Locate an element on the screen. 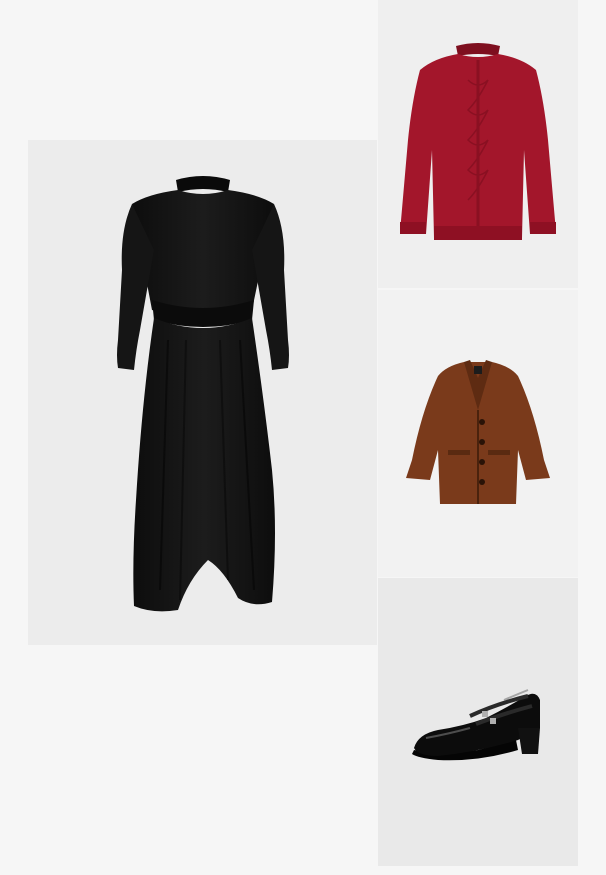 The height and width of the screenshot is (875, 606). brown-wool-coat-image is located at coordinates (478, 432).